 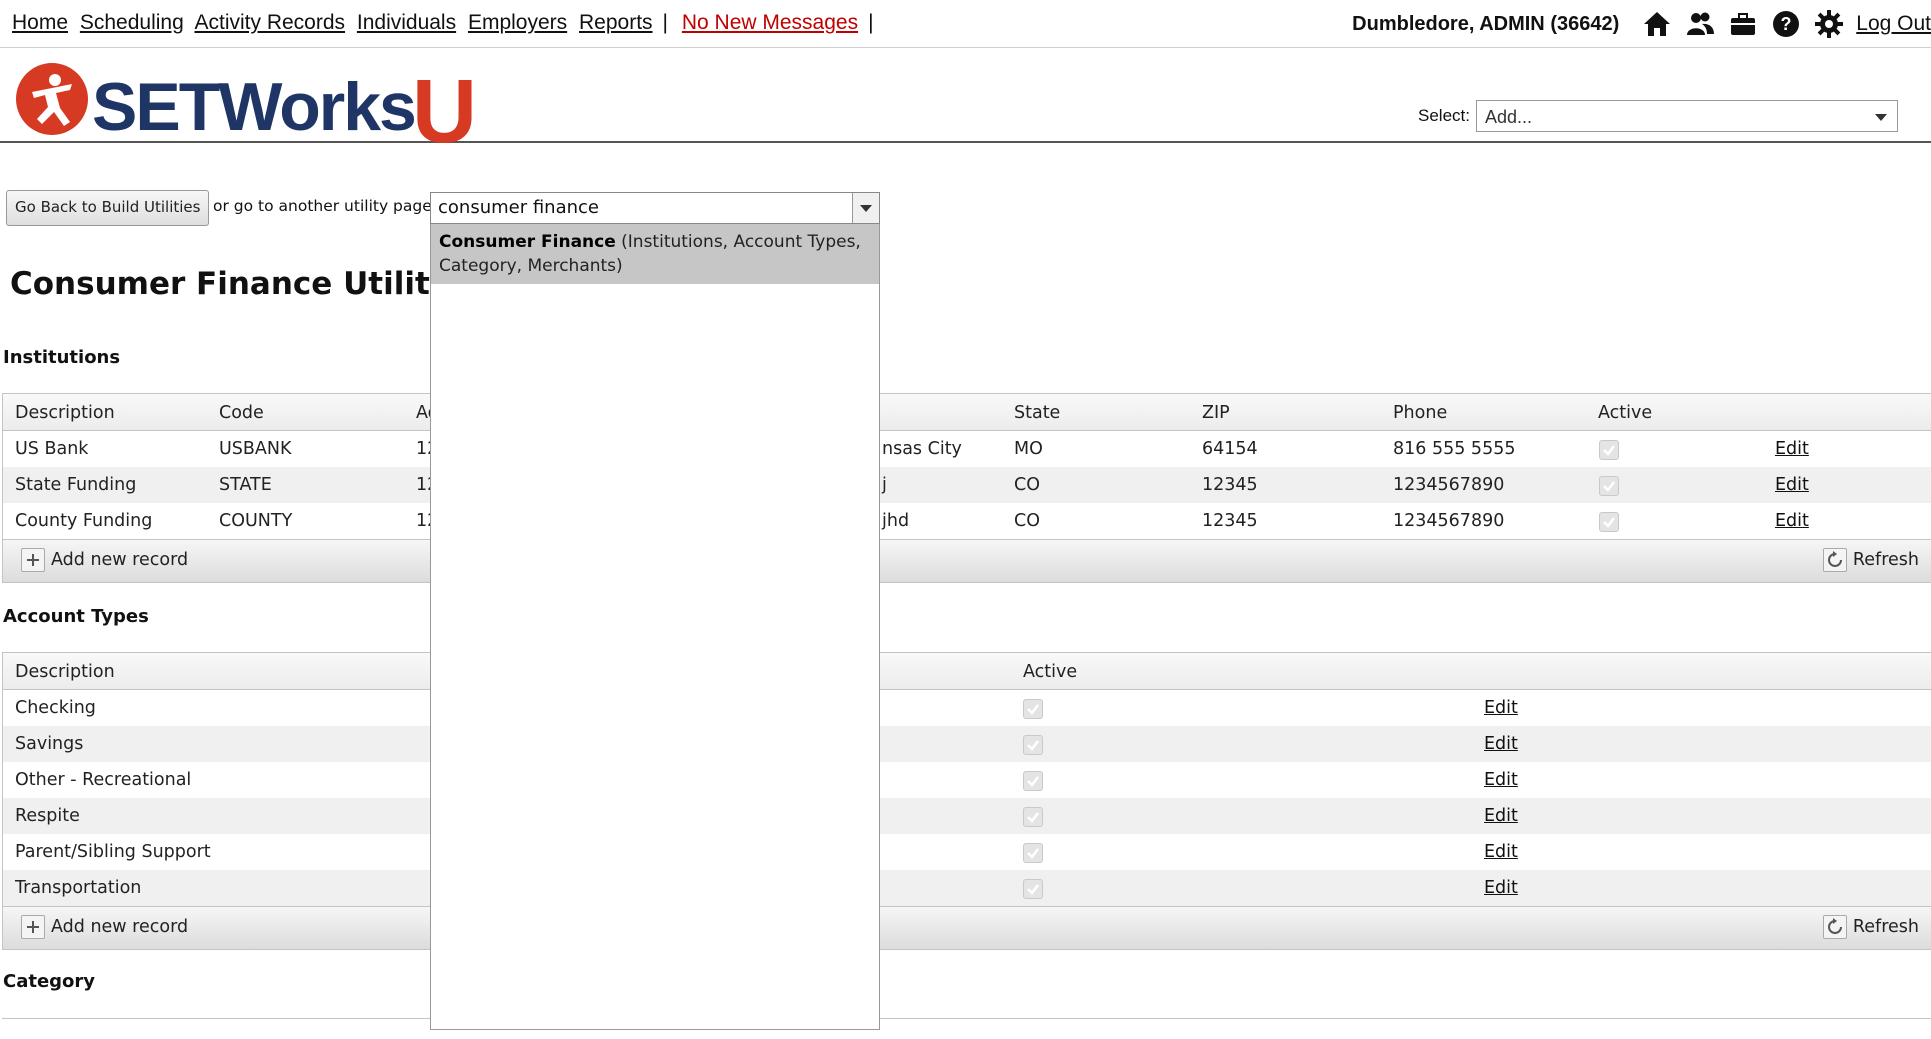 I want to click on utility-page-combobox: consumer finance, so click(x=655, y=208).